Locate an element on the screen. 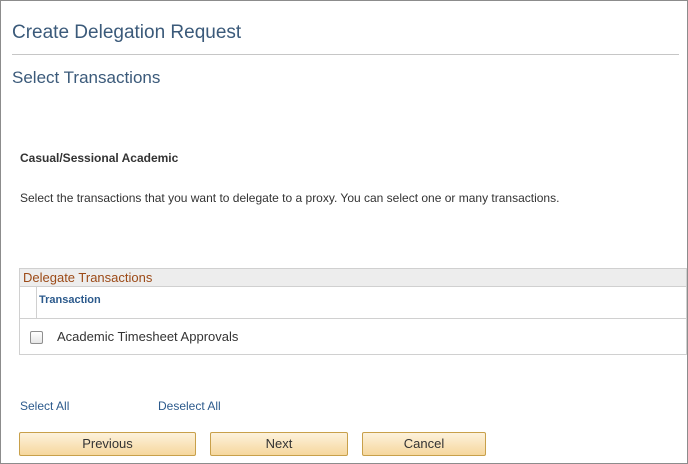 The image size is (688, 464). grid-title-bar: Delegate Transactions is located at coordinates (353, 278).